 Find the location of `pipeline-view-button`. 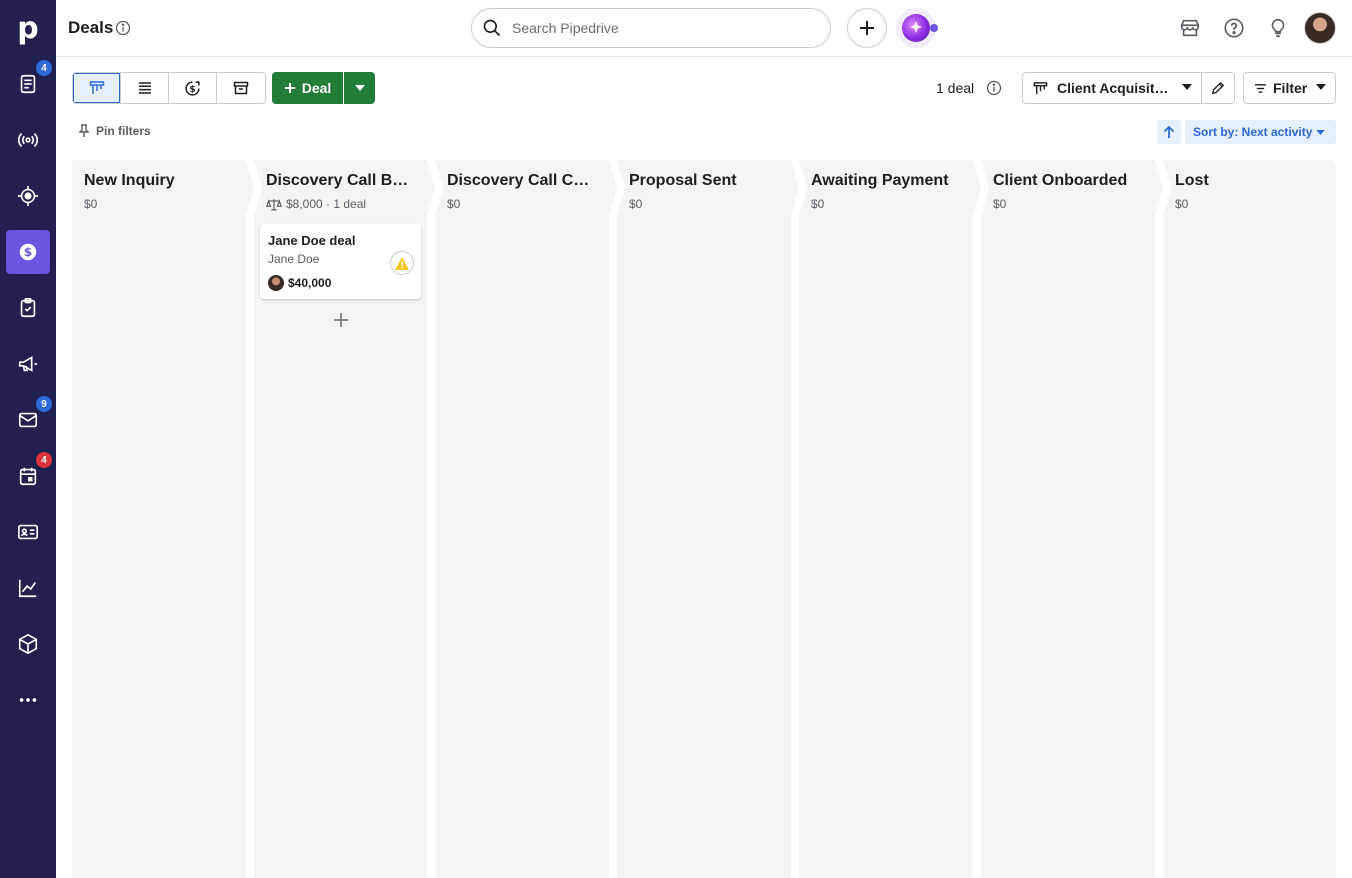

pipeline-view-button is located at coordinates (97, 88).